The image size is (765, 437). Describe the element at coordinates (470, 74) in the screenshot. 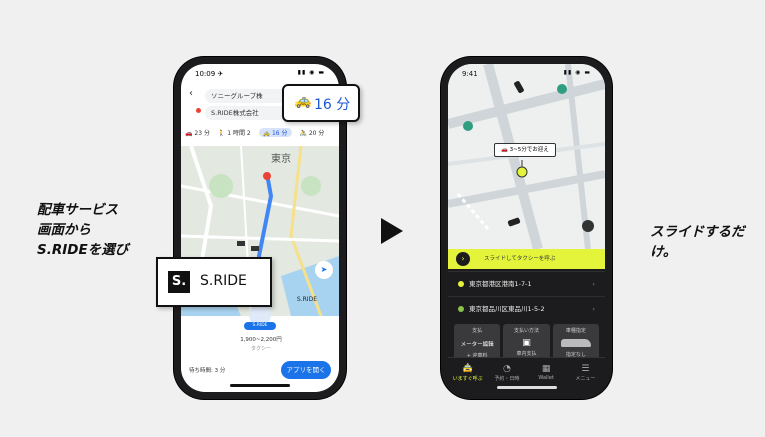

I see `status-time: 9:41` at that location.